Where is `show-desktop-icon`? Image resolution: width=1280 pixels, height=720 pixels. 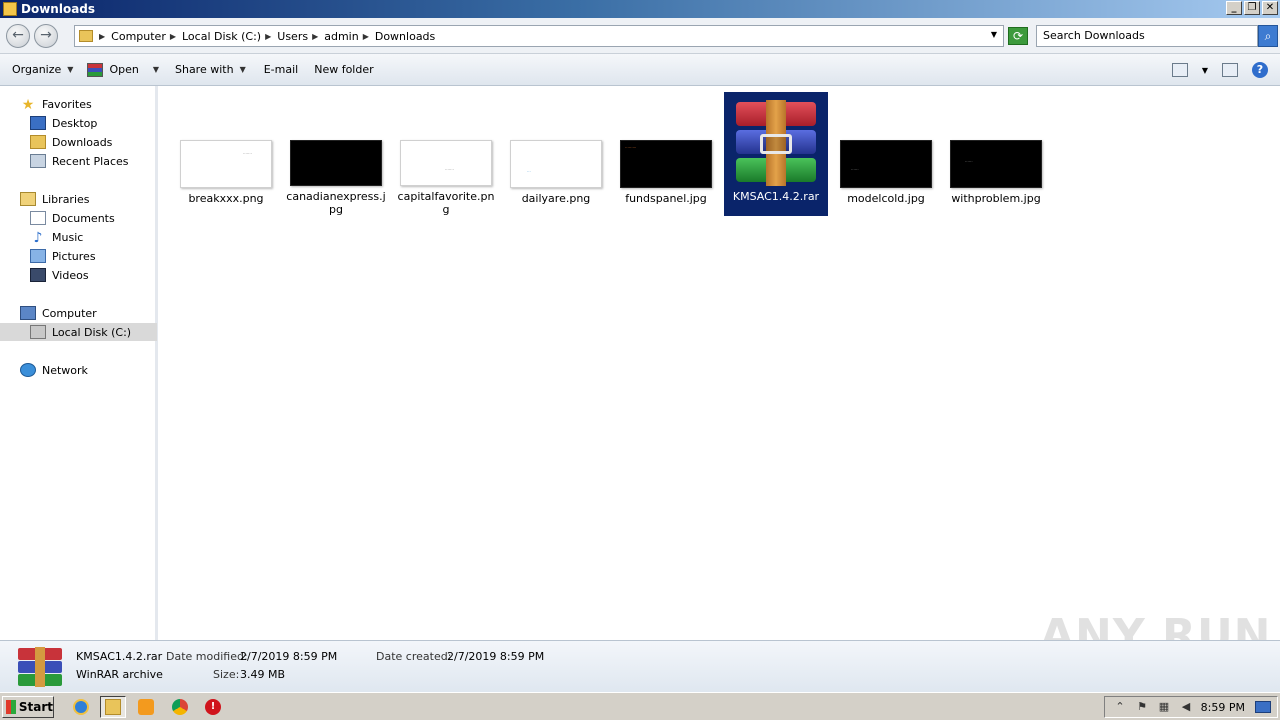 show-desktop-icon is located at coordinates (1263, 707).